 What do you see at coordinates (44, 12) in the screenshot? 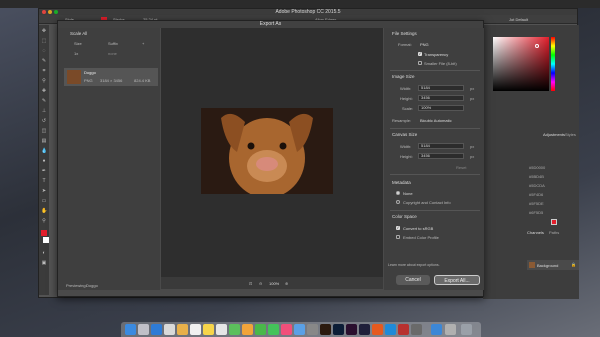
I see `close-window-button` at bounding box center [44, 12].